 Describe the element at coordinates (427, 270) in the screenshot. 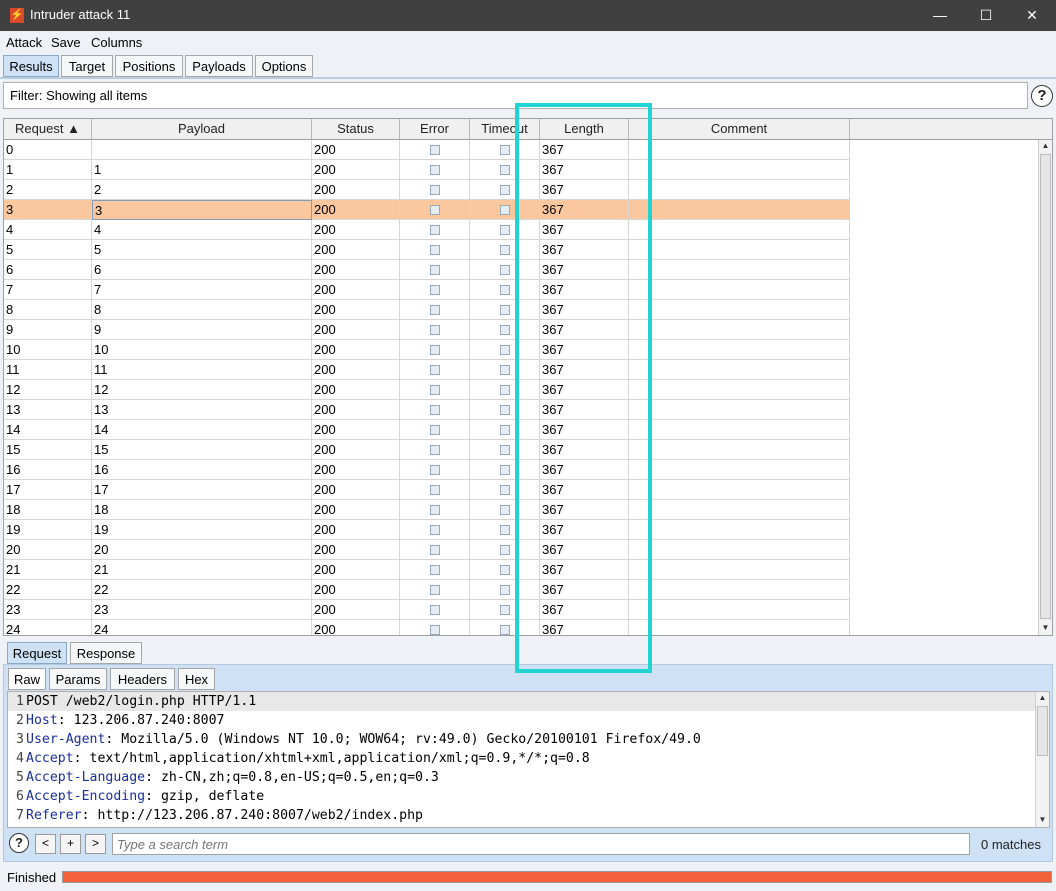

I see `table-row: 6 6 200 367` at that location.